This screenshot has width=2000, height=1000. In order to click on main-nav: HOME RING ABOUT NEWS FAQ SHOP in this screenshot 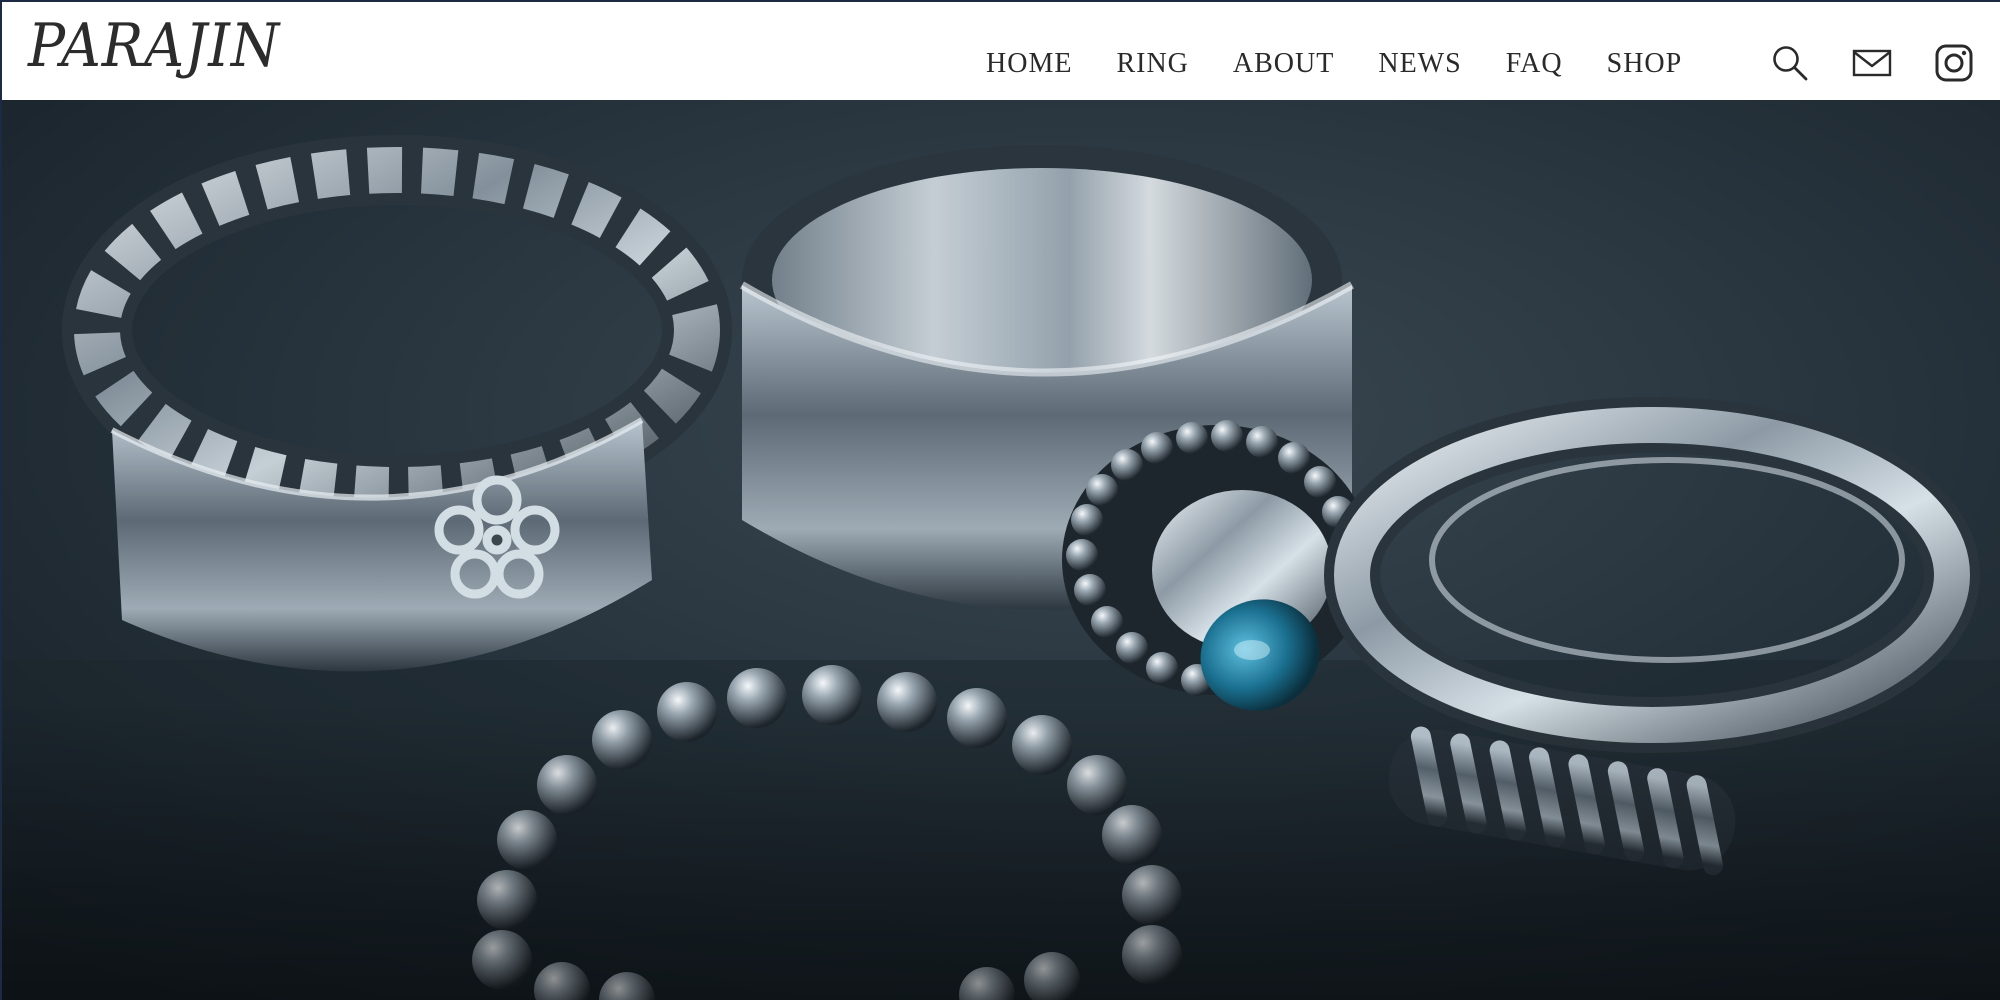, I will do `click(1334, 64)`.